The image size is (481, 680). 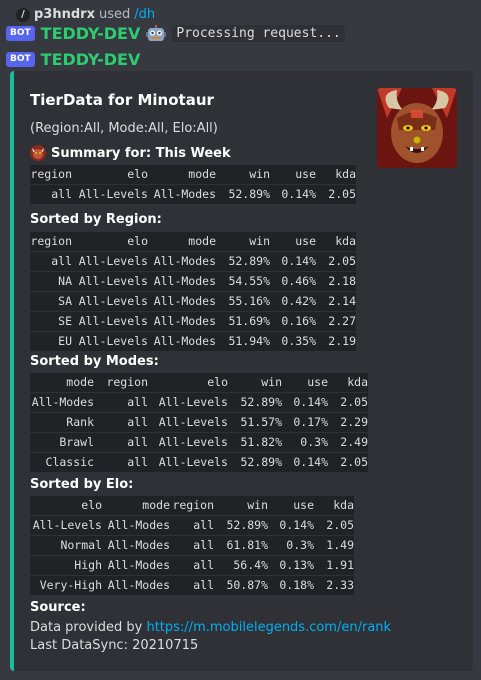 I want to click on table-cell: 0.17%, so click(x=310, y=422).